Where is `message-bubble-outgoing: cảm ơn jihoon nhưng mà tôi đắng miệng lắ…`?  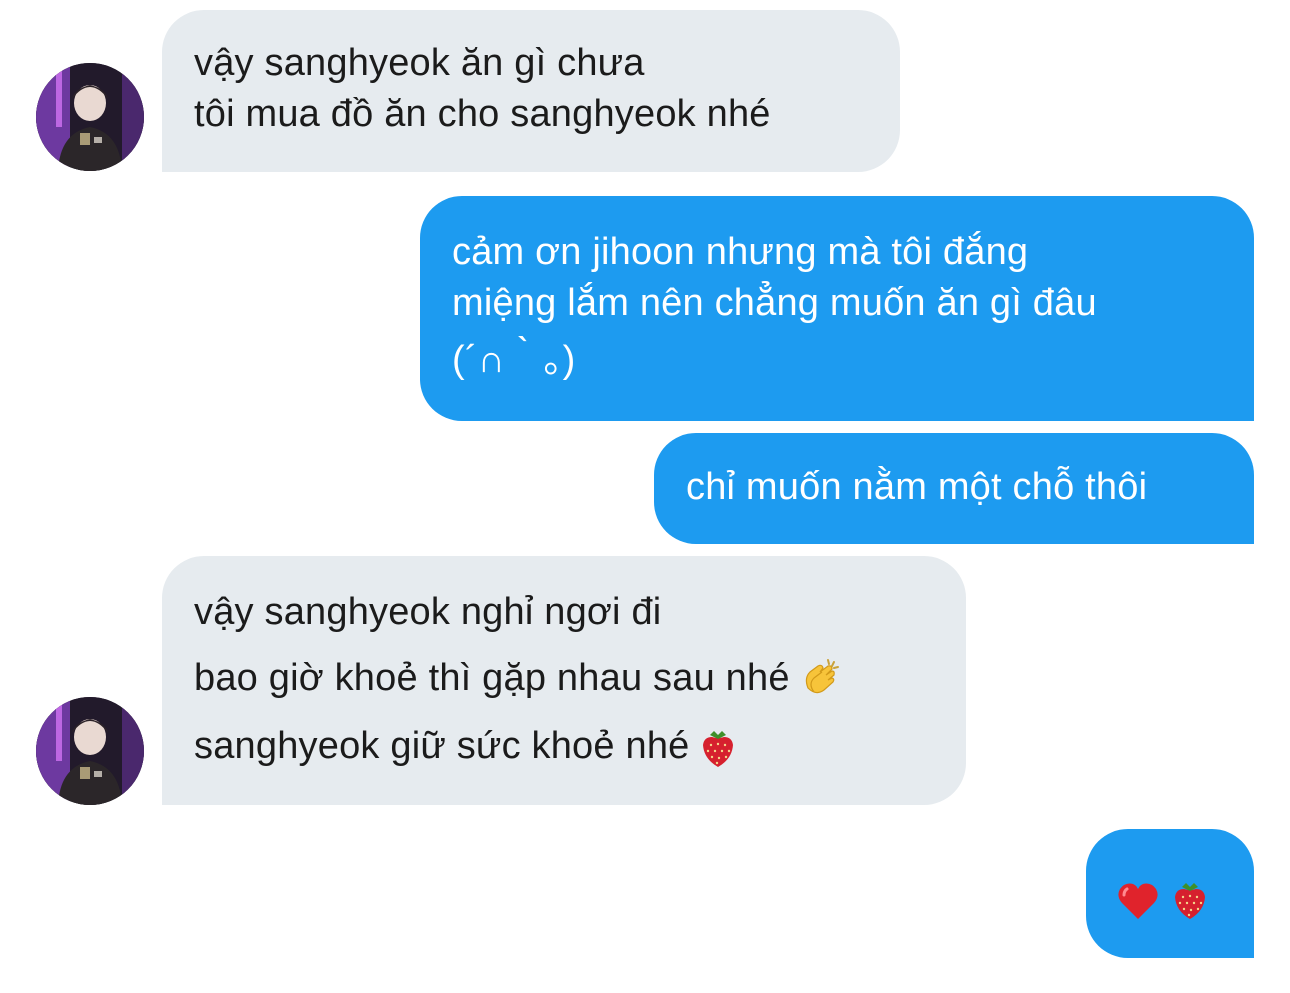
message-bubble-outgoing: cảm ơn jihoon nhưng mà tôi đắng miệng lắ… is located at coordinates (837, 308).